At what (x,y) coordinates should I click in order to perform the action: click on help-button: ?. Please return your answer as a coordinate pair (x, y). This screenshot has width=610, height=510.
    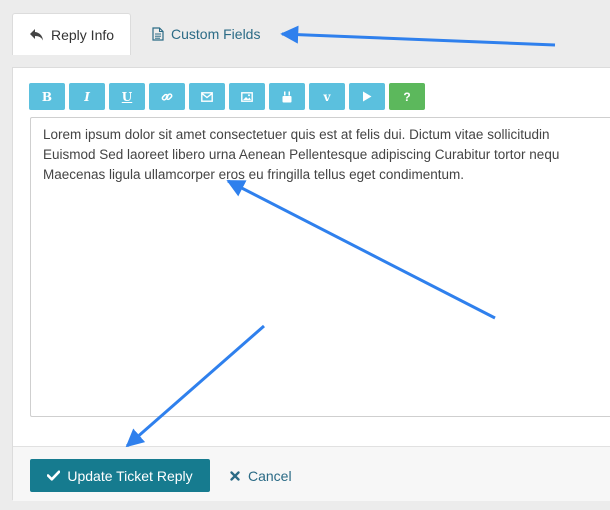
    Looking at the image, I should click on (407, 96).